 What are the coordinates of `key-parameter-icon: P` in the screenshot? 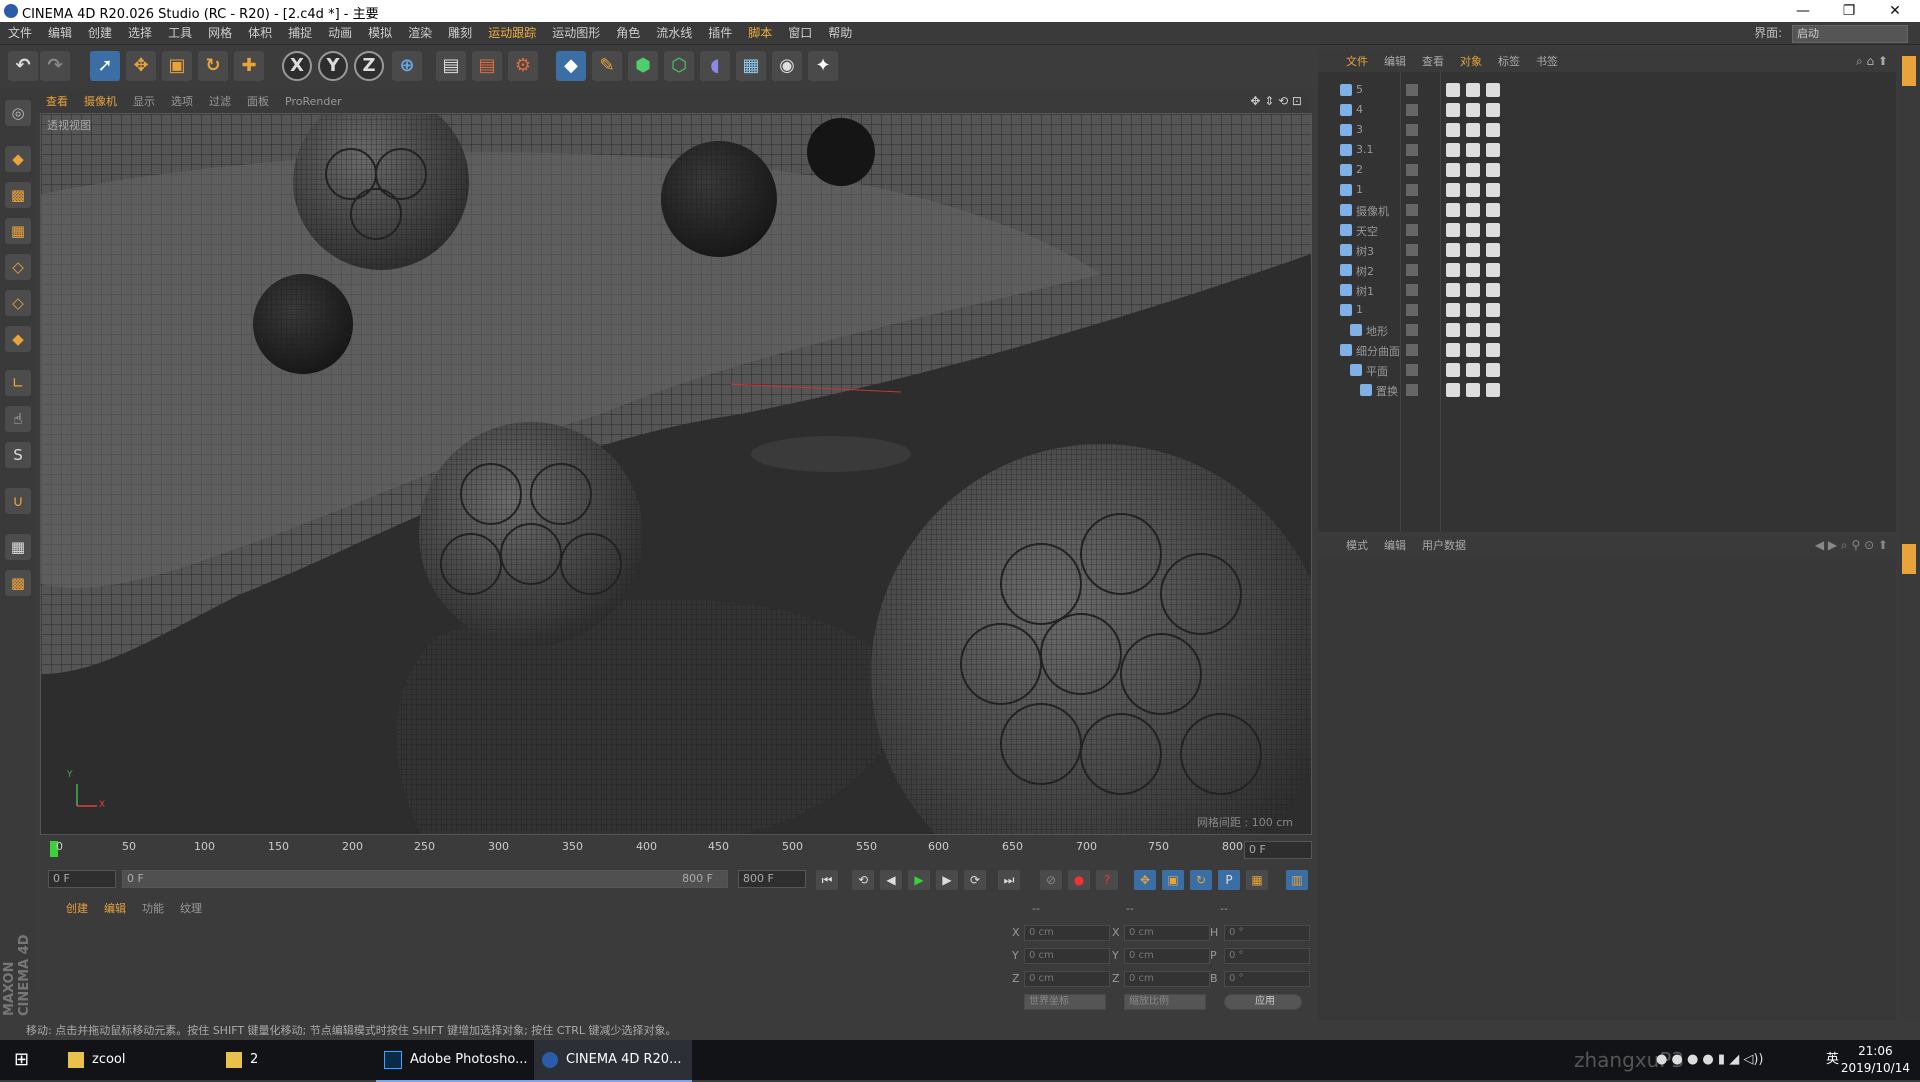 It's located at (1229, 880).